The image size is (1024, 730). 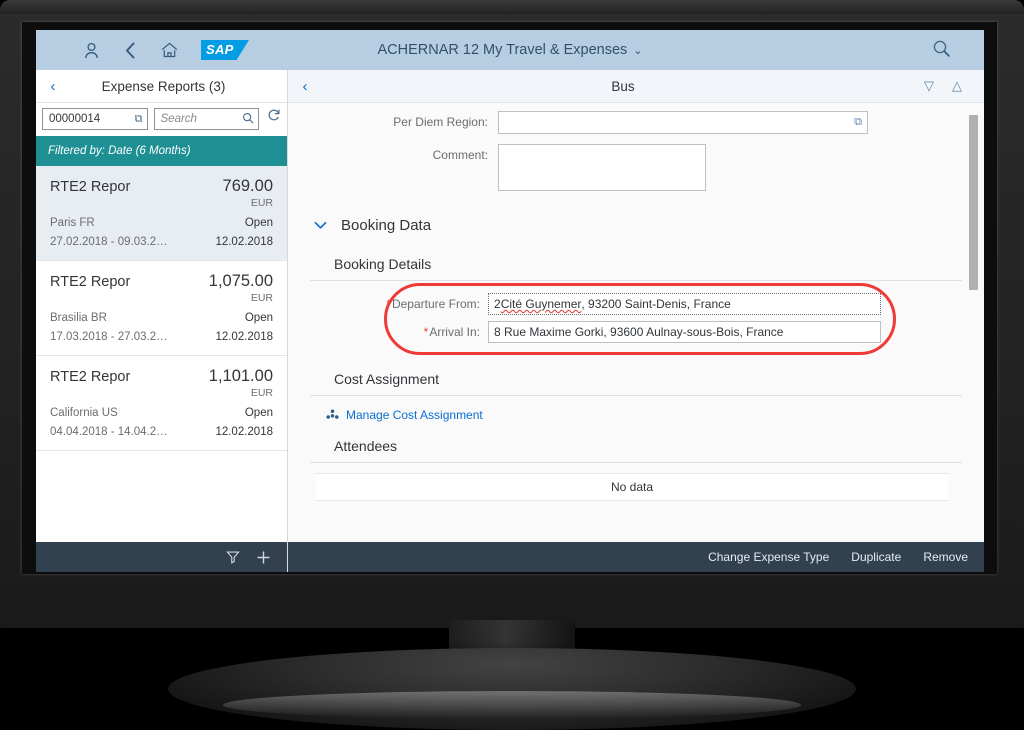 I want to click on refresh-icon, so click(x=273, y=119).